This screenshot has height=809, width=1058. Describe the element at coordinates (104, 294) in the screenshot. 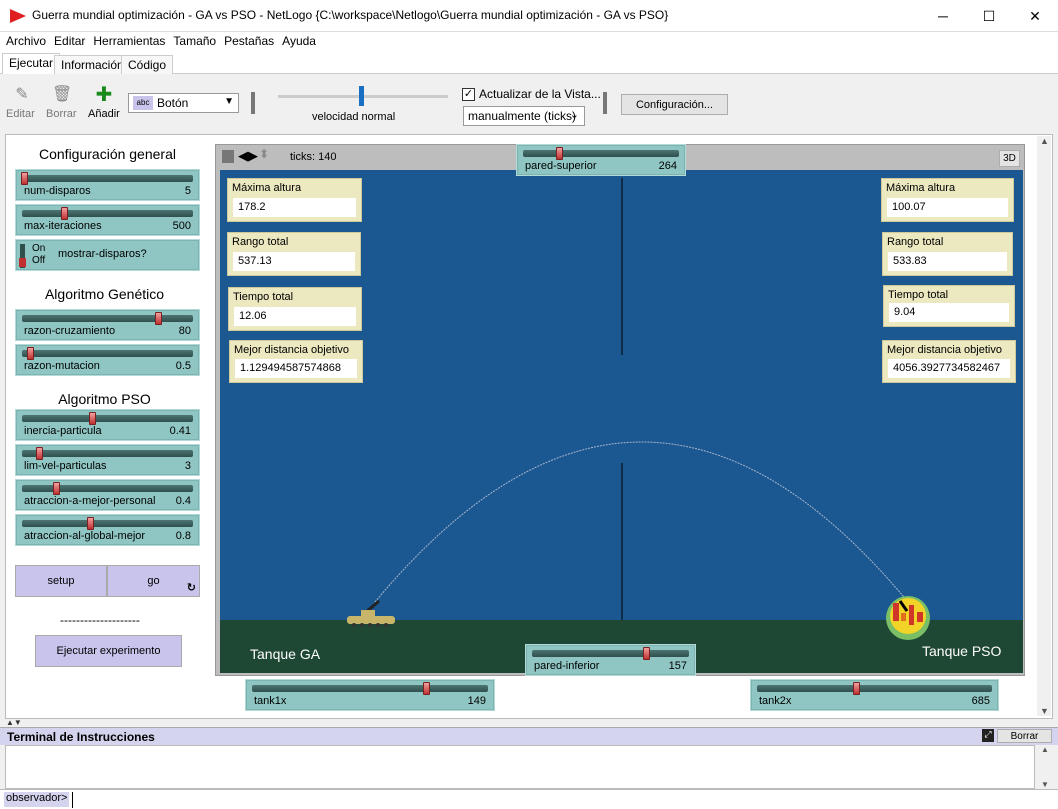

I see `ga-title: Algoritmo Genético` at that location.